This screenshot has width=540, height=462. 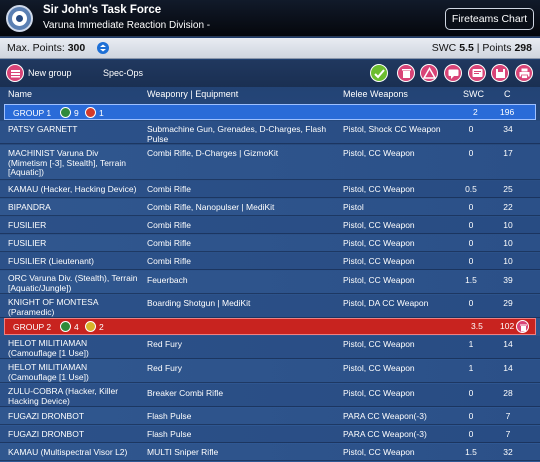 What do you see at coordinates (27, 243) in the screenshot?
I see `unit-name: FUSILIER` at bounding box center [27, 243].